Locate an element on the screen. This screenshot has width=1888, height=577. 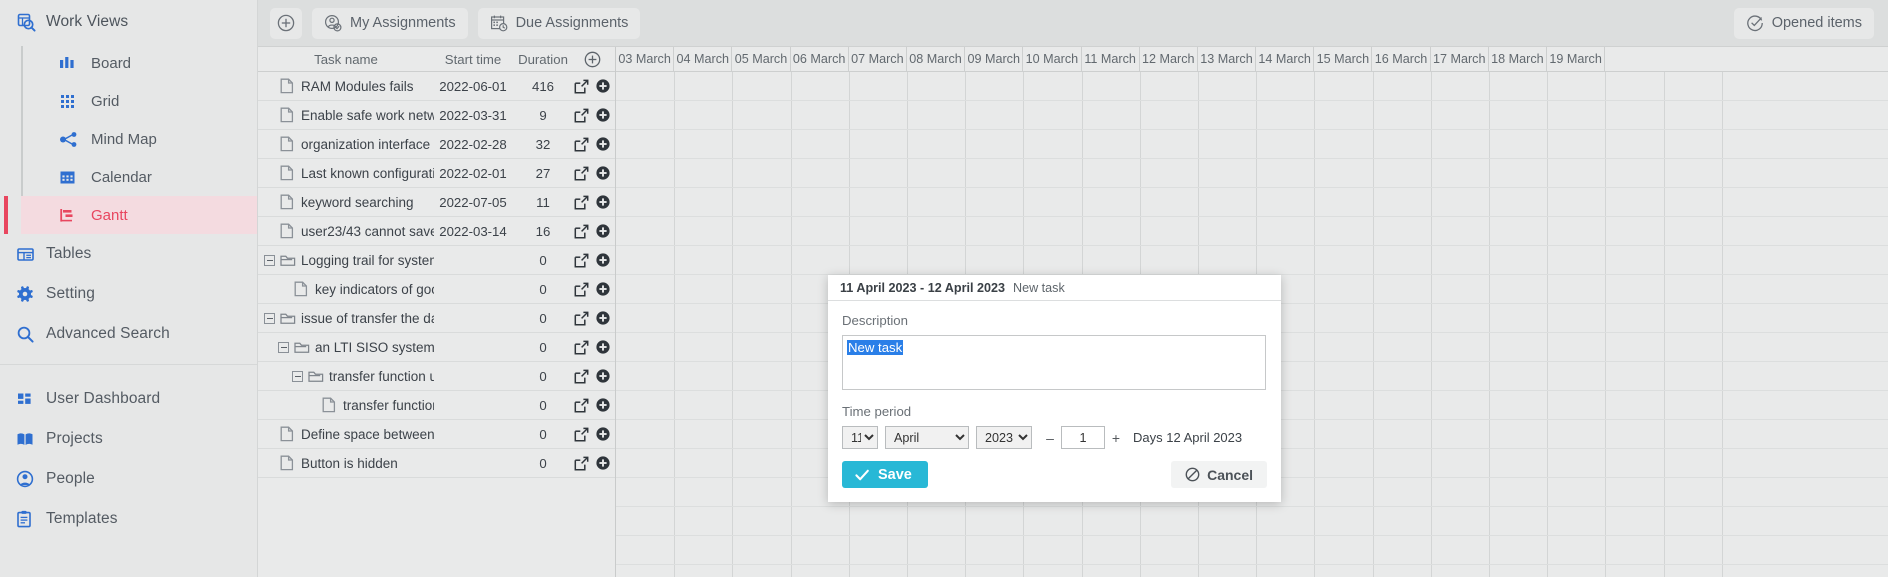
table-header-row: Task name Start time Duration is located at coordinates (436, 59).